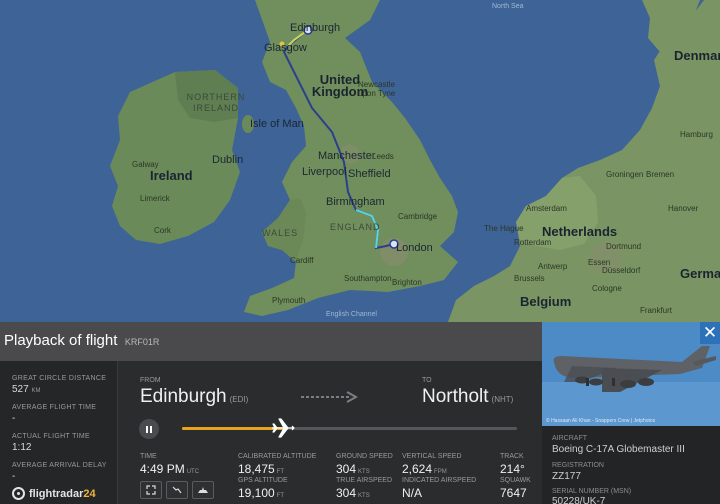 The height and width of the screenshot is (504, 720). Describe the element at coordinates (62, 494) in the screenshot. I see `logo-text: flightradar24` at that location.